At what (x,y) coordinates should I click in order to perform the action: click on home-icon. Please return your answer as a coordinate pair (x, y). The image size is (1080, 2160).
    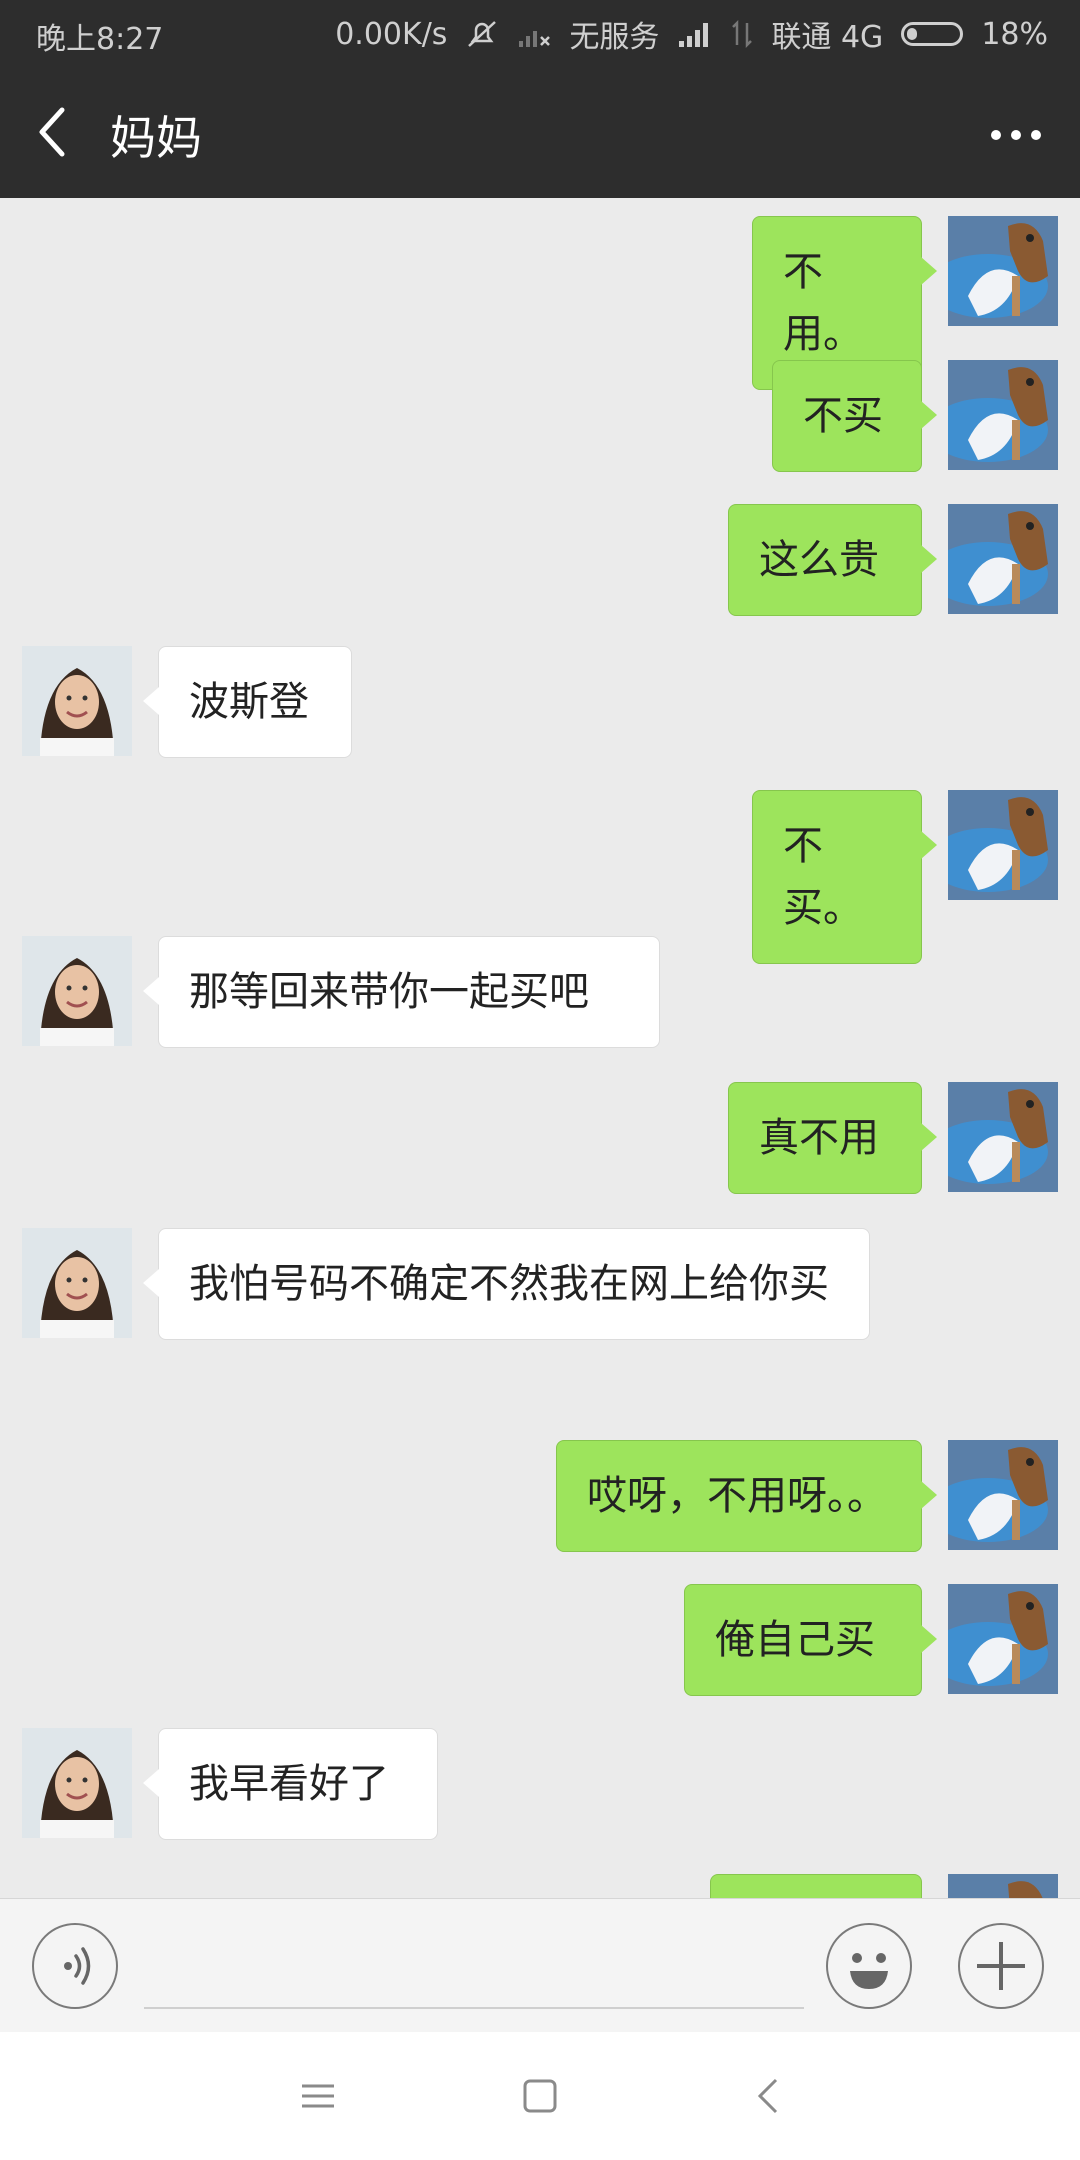
    Looking at the image, I should click on (540, 2096).